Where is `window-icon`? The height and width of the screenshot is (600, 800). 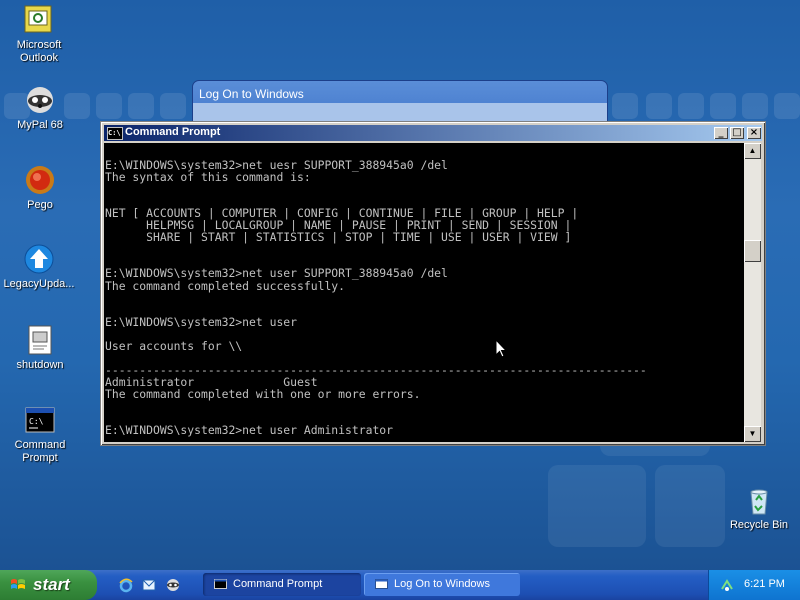
window-icon is located at coordinates (381, 584).